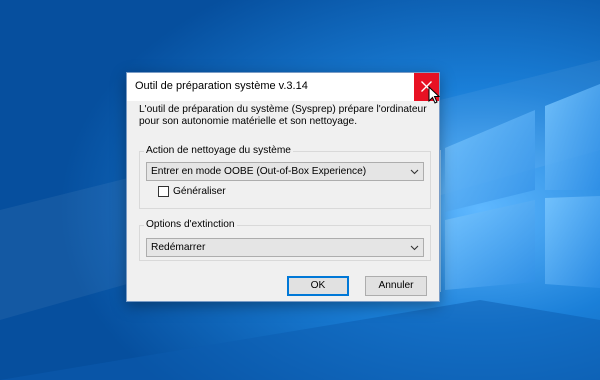 The image size is (600, 380). Describe the element at coordinates (318, 286) in the screenshot. I see `ok-button: OK` at that location.